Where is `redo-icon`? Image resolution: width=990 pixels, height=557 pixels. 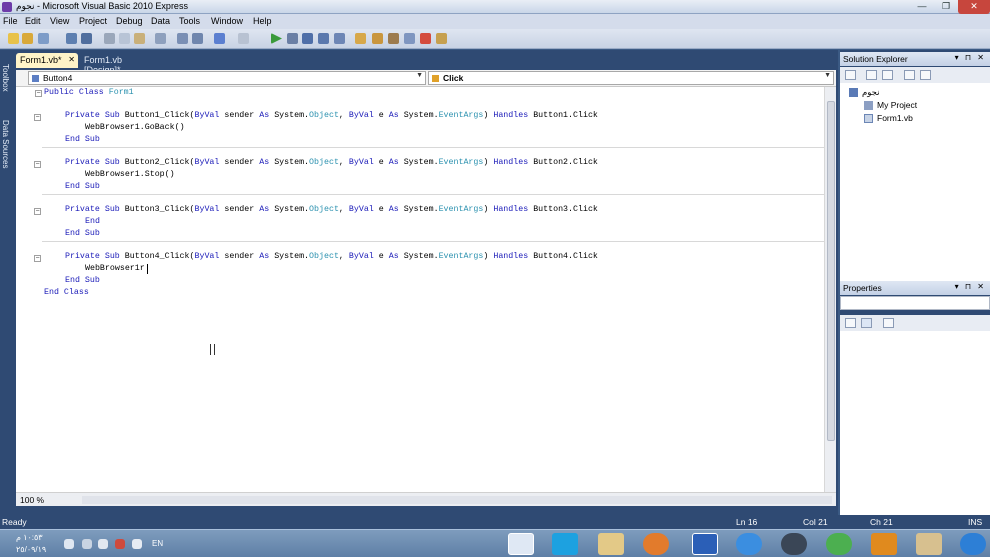
redo-icon is located at coordinates (243, 38).